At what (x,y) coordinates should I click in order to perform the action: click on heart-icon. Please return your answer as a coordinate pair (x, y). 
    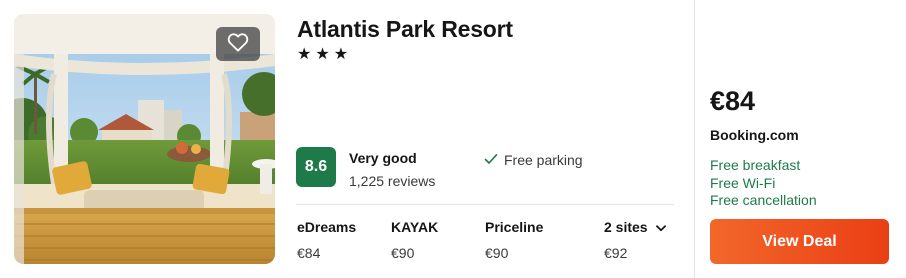
    Looking at the image, I should click on (238, 44).